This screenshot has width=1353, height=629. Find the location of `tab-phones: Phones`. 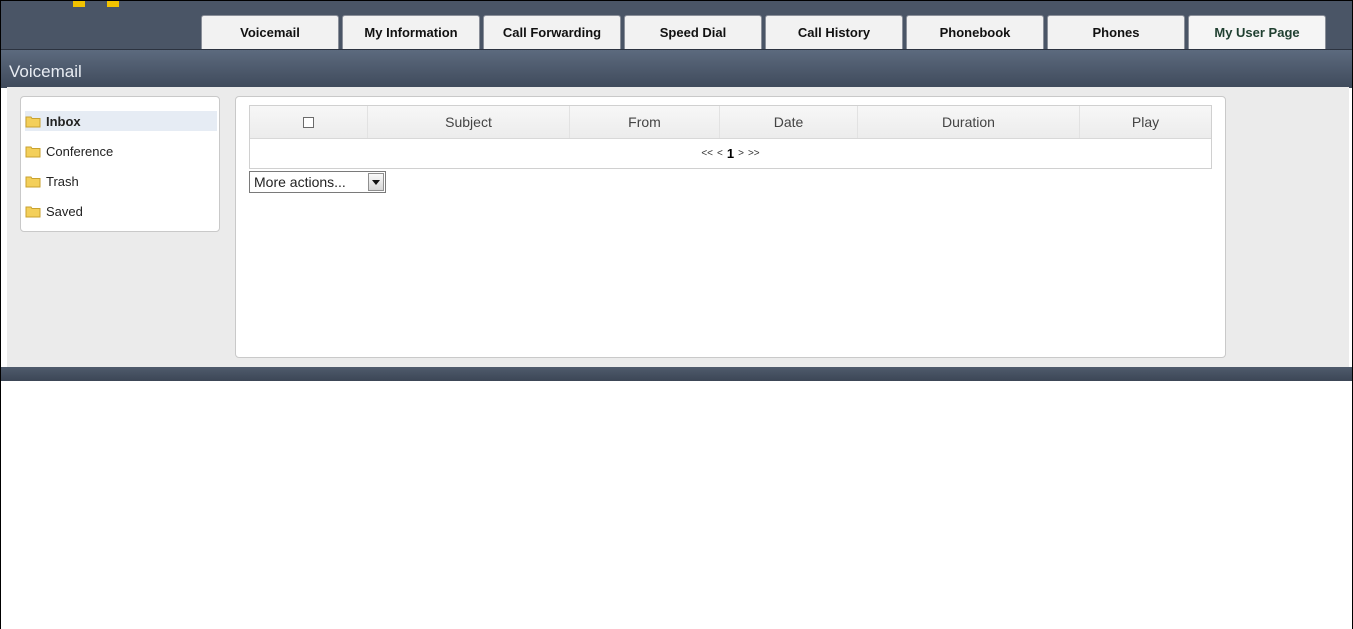

tab-phones: Phones is located at coordinates (1116, 32).